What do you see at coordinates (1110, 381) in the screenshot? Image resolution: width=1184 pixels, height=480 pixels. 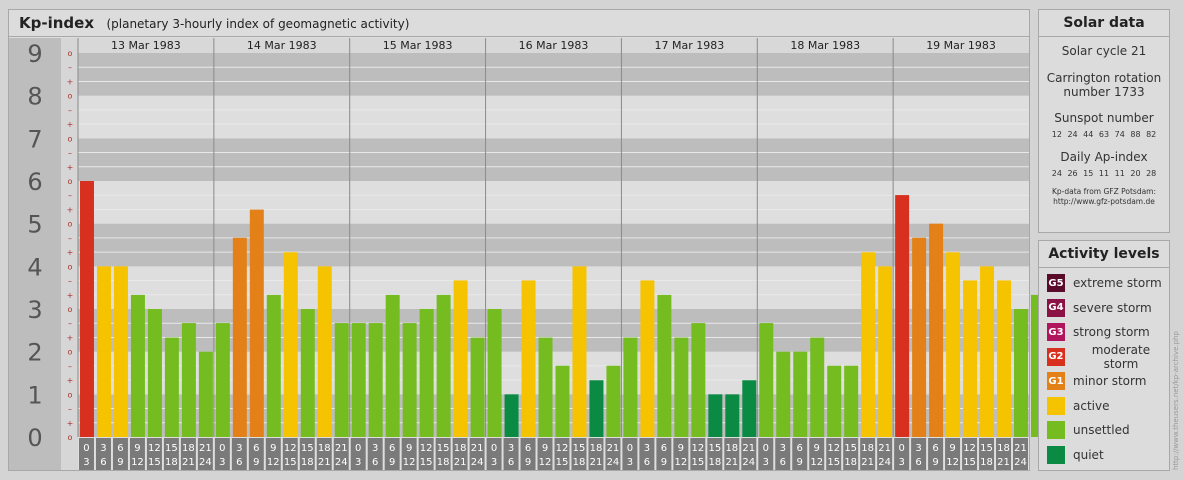 I see `legend-label: minor storm` at bounding box center [1110, 381].